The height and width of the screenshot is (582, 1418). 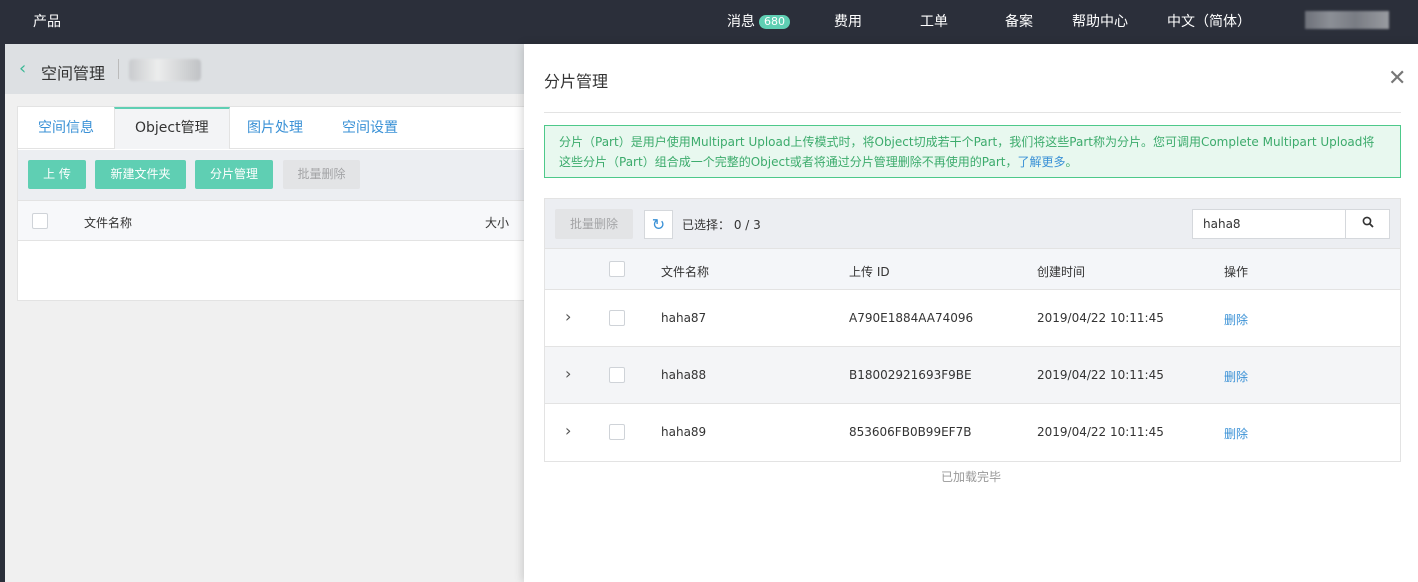 What do you see at coordinates (910, 375) in the screenshot?
I see `row-upload-id: B18002921693F9BE` at bounding box center [910, 375].